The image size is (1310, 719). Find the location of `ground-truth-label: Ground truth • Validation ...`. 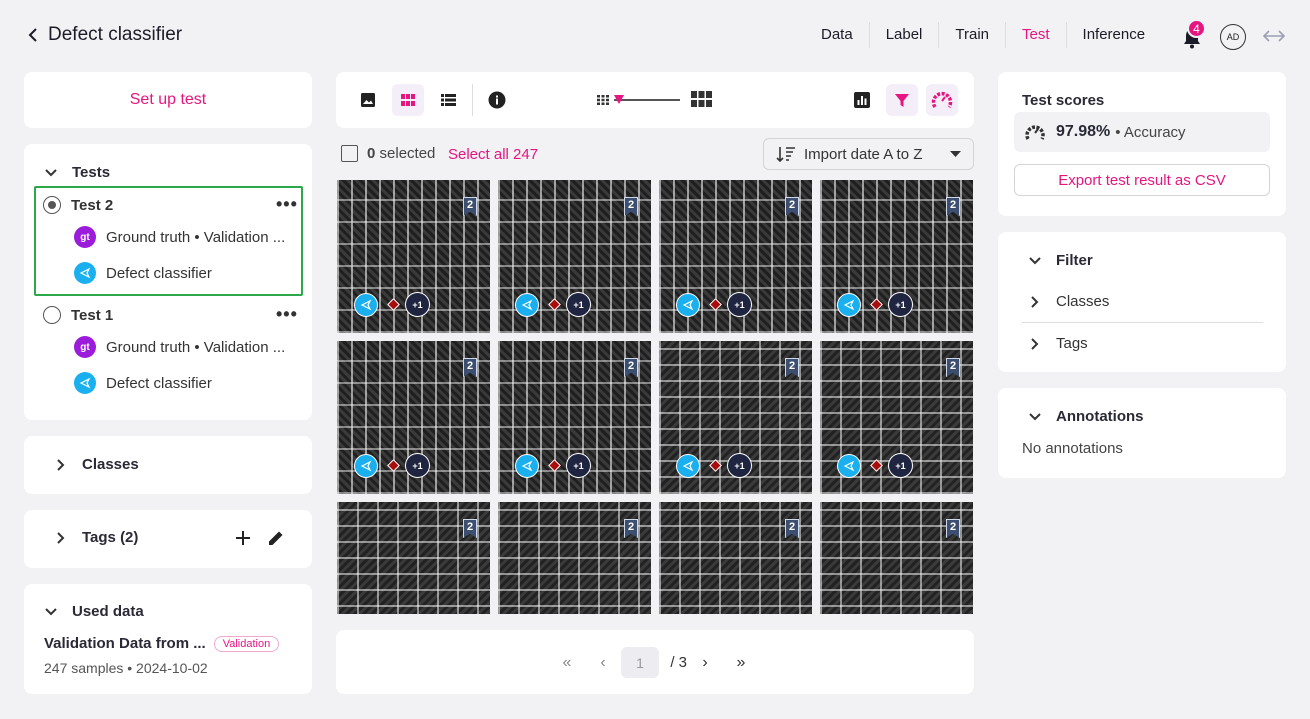

ground-truth-label: Ground truth • Validation ... is located at coordinates (196, 237).